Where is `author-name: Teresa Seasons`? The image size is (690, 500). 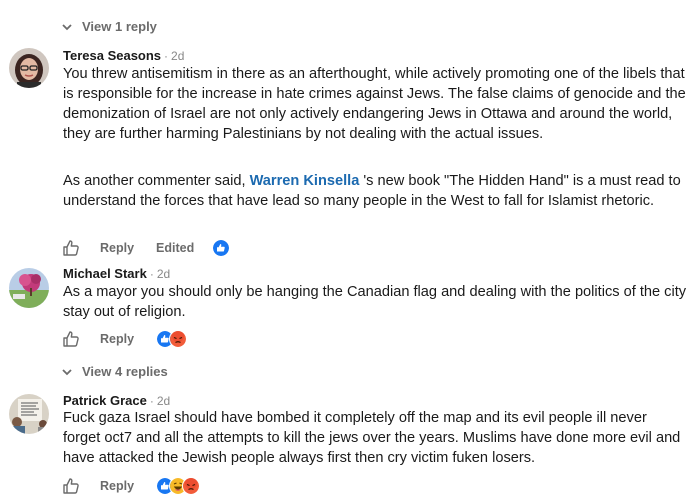 author-name: Teresa Seasons is located at coordinates (112, 55).